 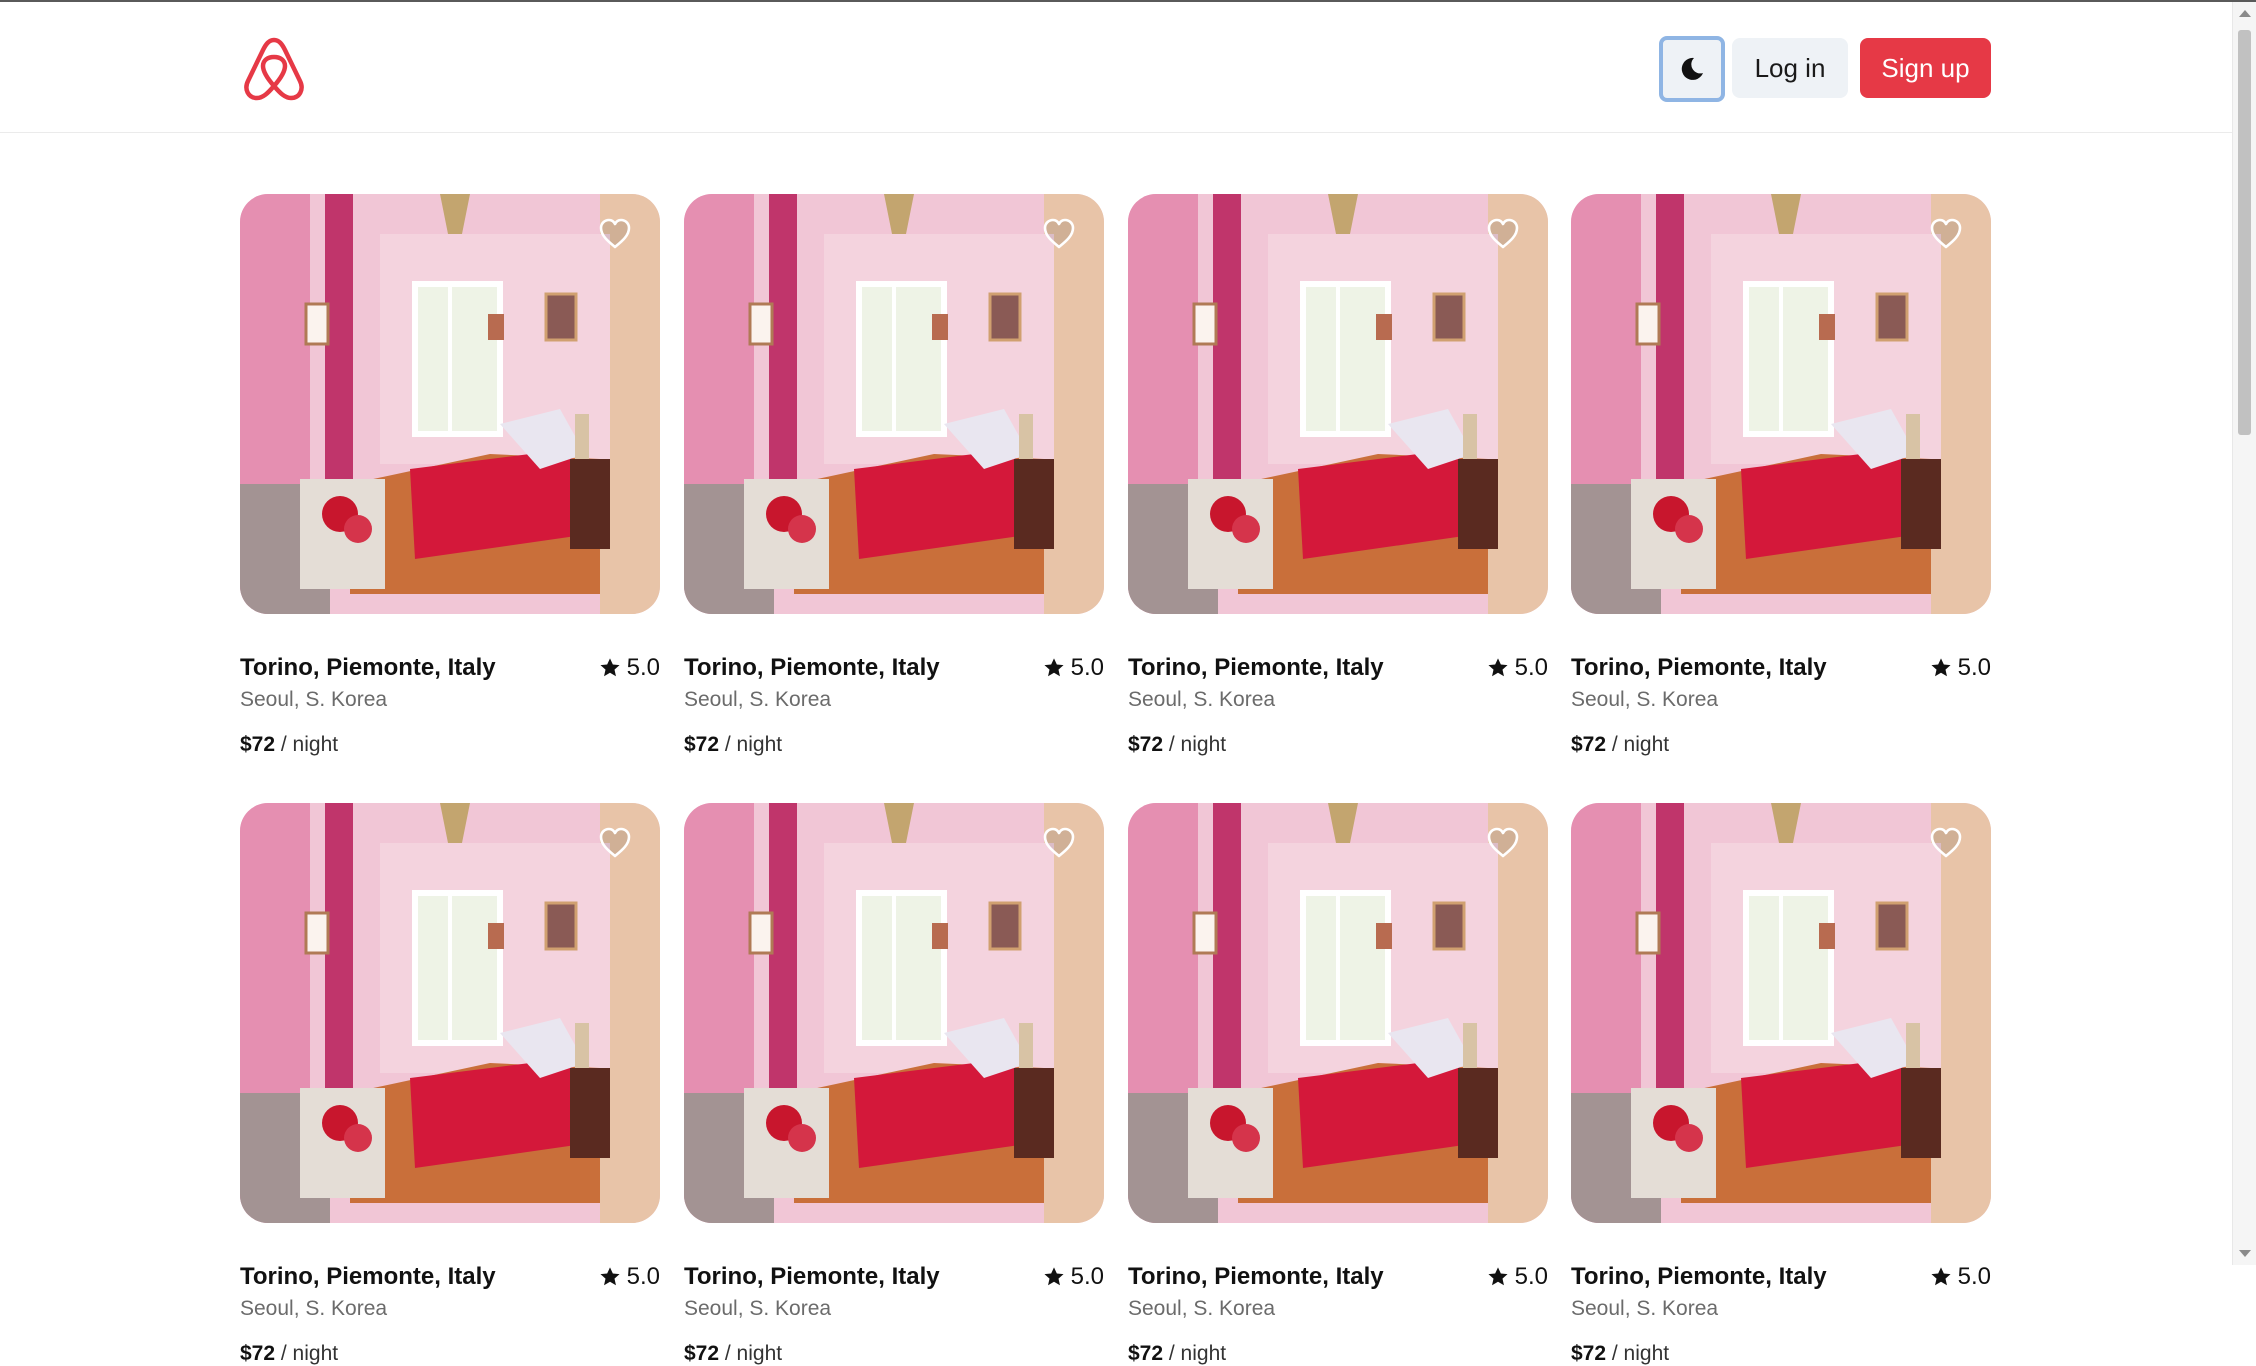 I want to click on site-header: Log in Sign up, so click(x=1116, y=67).